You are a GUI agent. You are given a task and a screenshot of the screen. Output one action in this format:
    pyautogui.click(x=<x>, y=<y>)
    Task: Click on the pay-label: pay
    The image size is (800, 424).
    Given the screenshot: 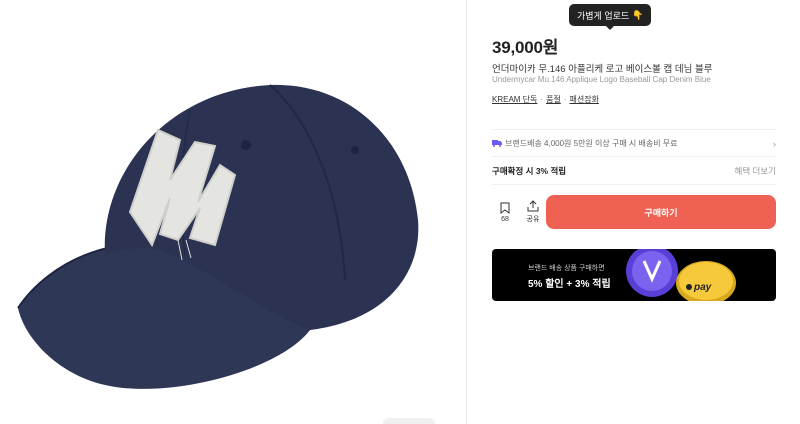 What is the action you would take?
    pyautogui.click(x=702, y=287)
    